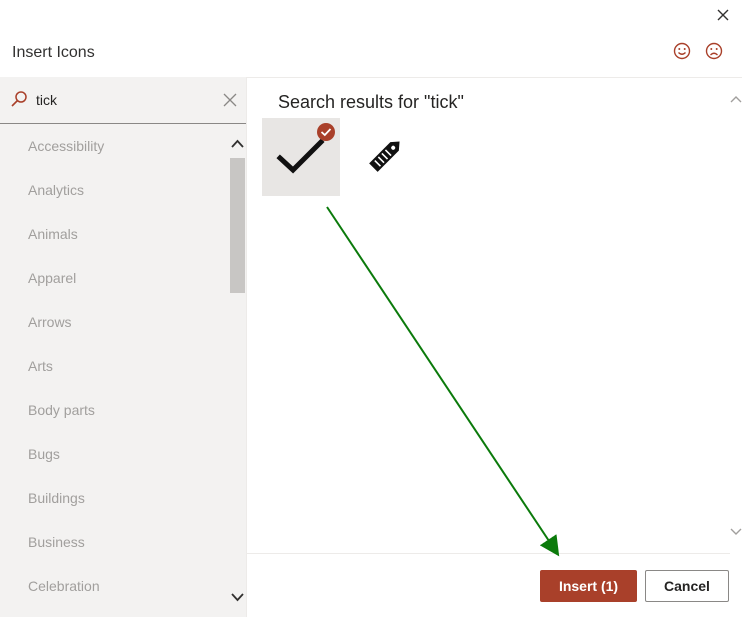 The image size is (742, 617). I want to click on insert-button: Insert (1), so click(588, 586).